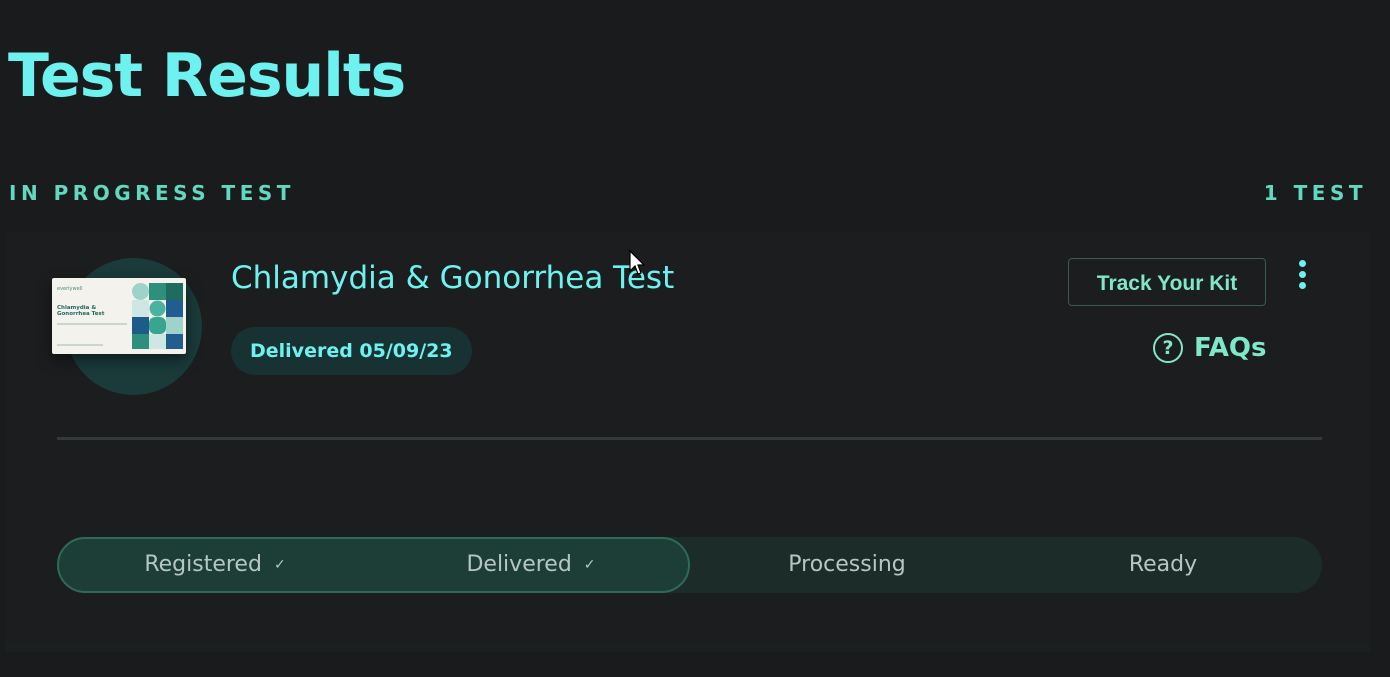 The height and width of the screenshot is (677, 1390). Describe the element at coordinates (519, 564) in the screenshot. I see `step-label: Delivered` at that location.